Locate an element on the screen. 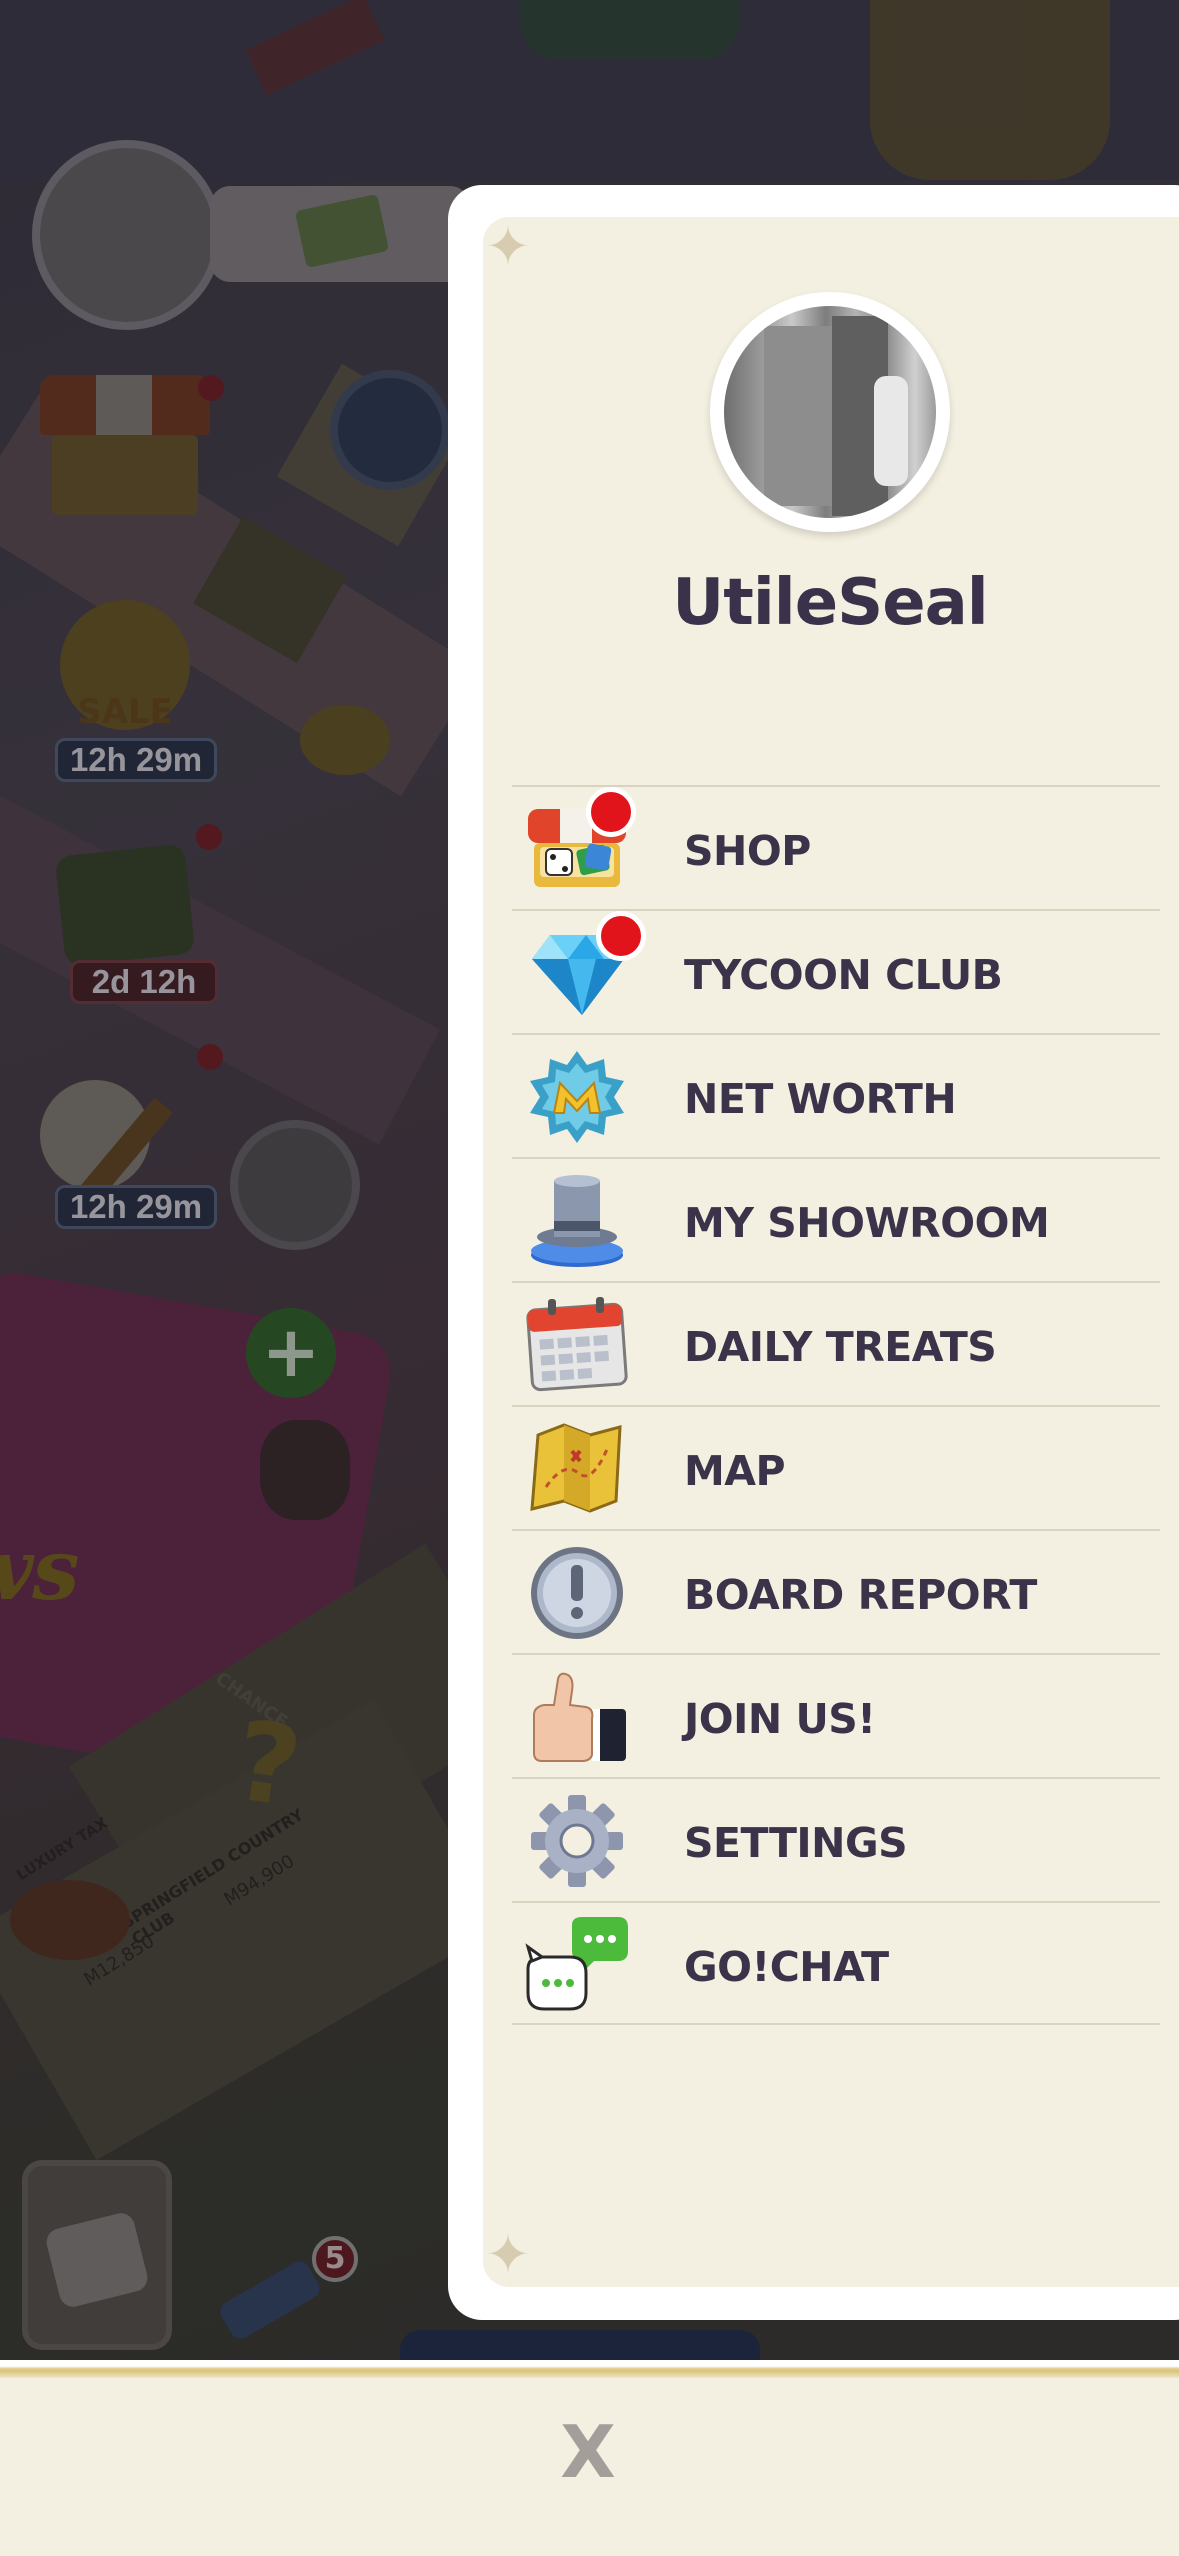  menu-item-board-report: BOARD REPORT is located at coordinates (836, 1591).